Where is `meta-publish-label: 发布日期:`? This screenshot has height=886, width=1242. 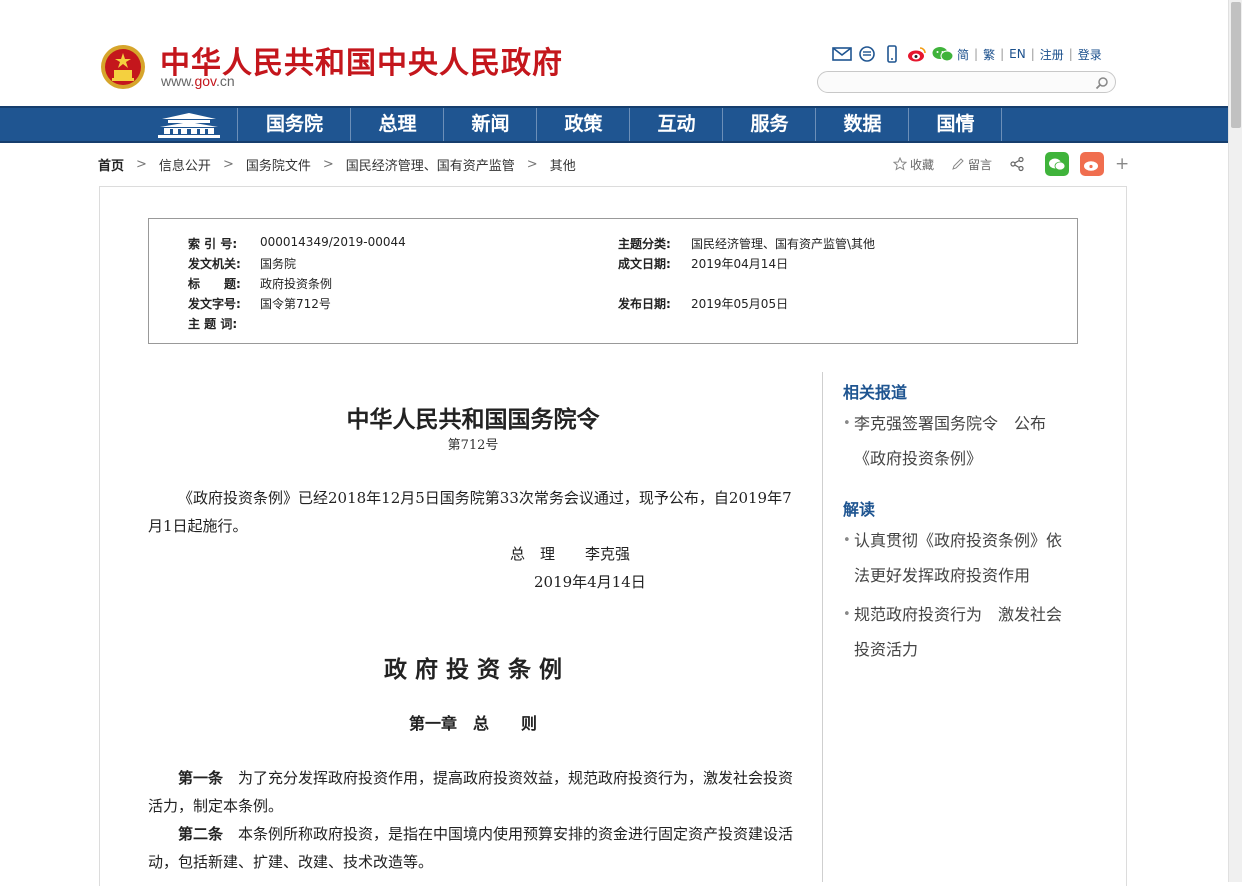 meta-publish-label: 发布日期: is located at coordinates (644, 304).